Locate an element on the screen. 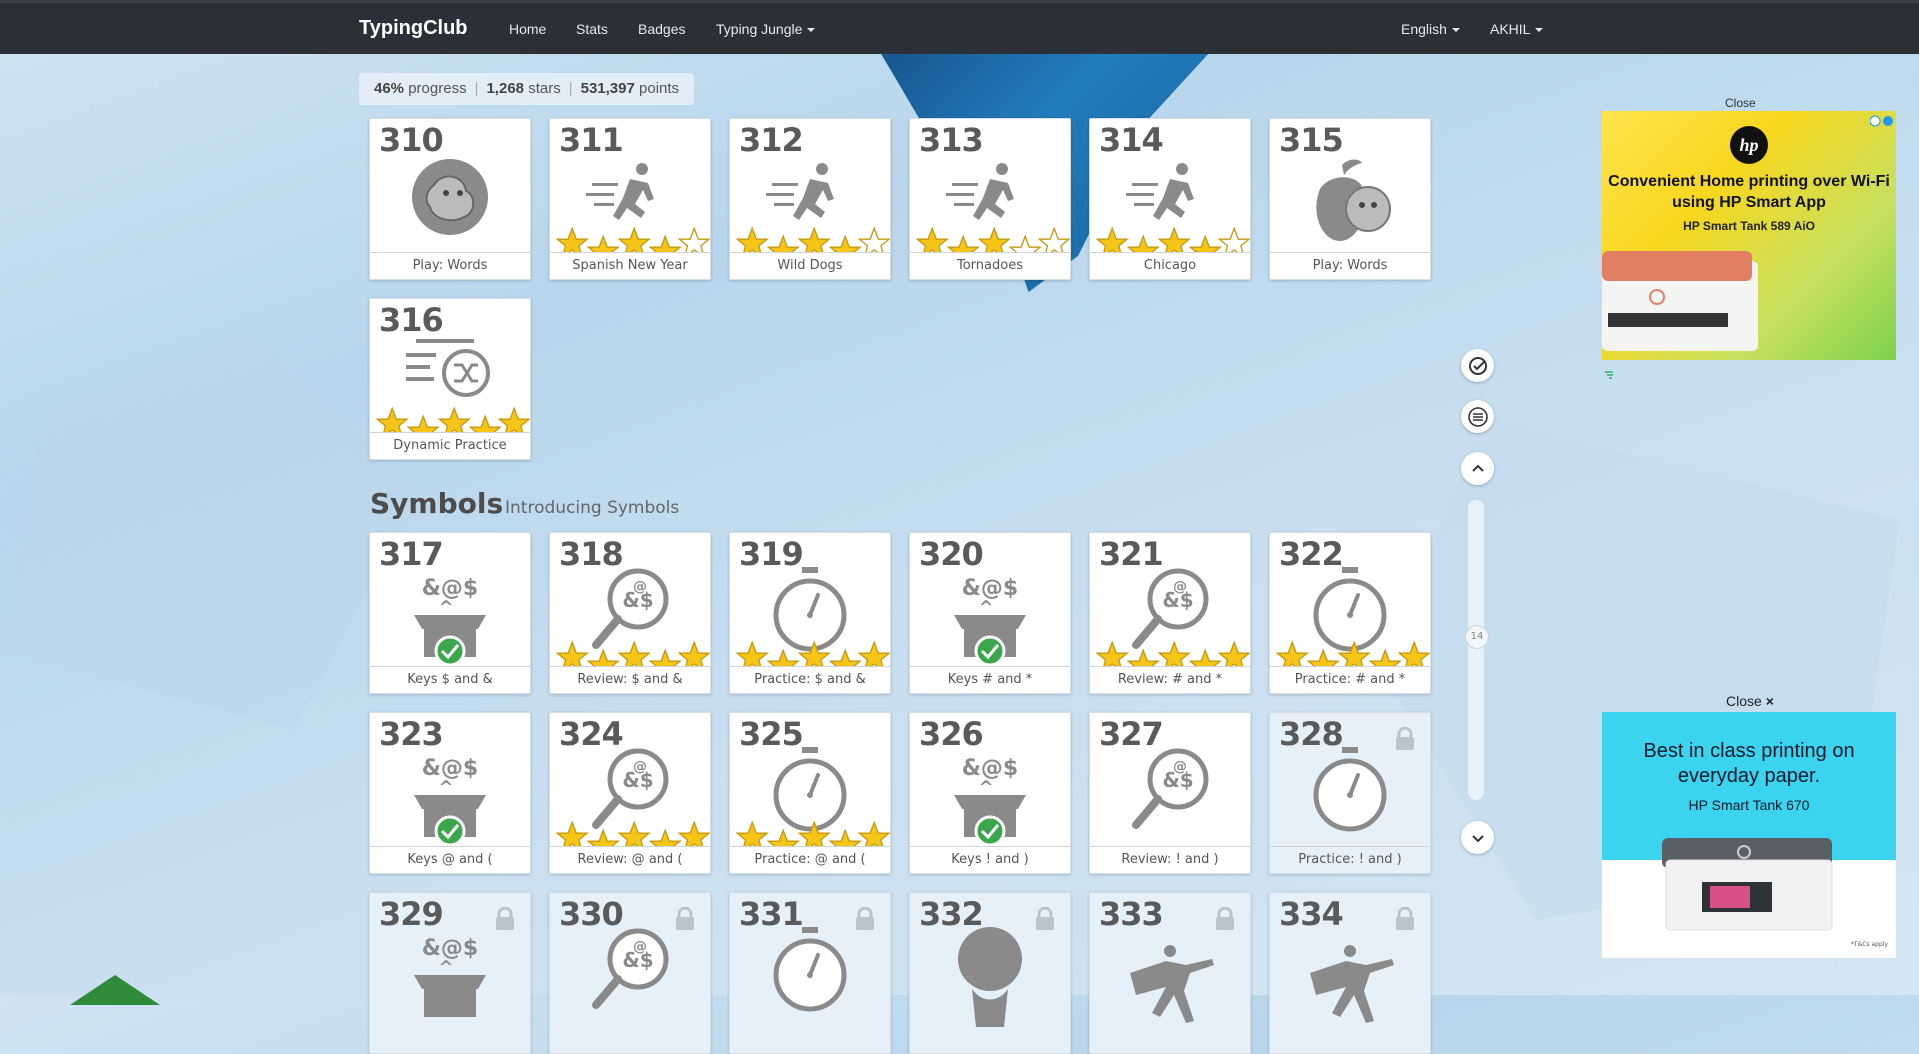  shuffle-list-icon is located at coordinates (452, 386).